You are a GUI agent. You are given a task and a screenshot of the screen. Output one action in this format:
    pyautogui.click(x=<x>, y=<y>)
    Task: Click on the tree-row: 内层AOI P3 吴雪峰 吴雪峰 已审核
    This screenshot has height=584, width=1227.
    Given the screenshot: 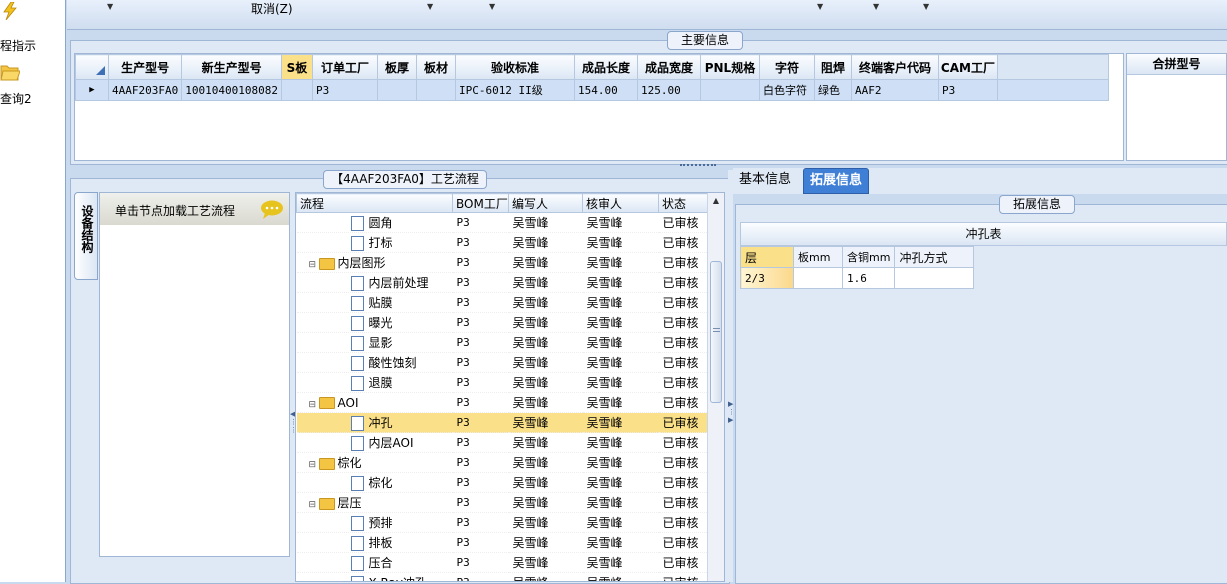 What is the action you would take?
    pyautogui.click(x=502, y=442)
    